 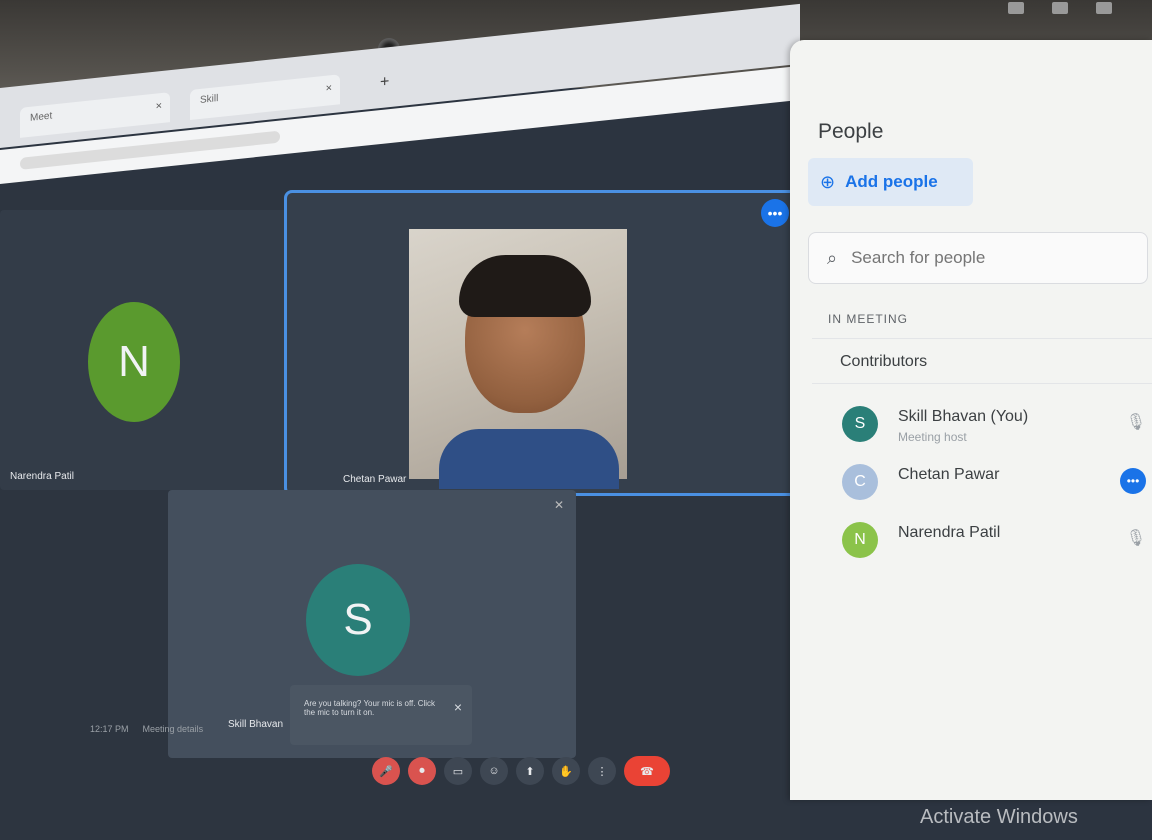 I want to click on person-name: Narendra Patil, so click(x=949, y=532).